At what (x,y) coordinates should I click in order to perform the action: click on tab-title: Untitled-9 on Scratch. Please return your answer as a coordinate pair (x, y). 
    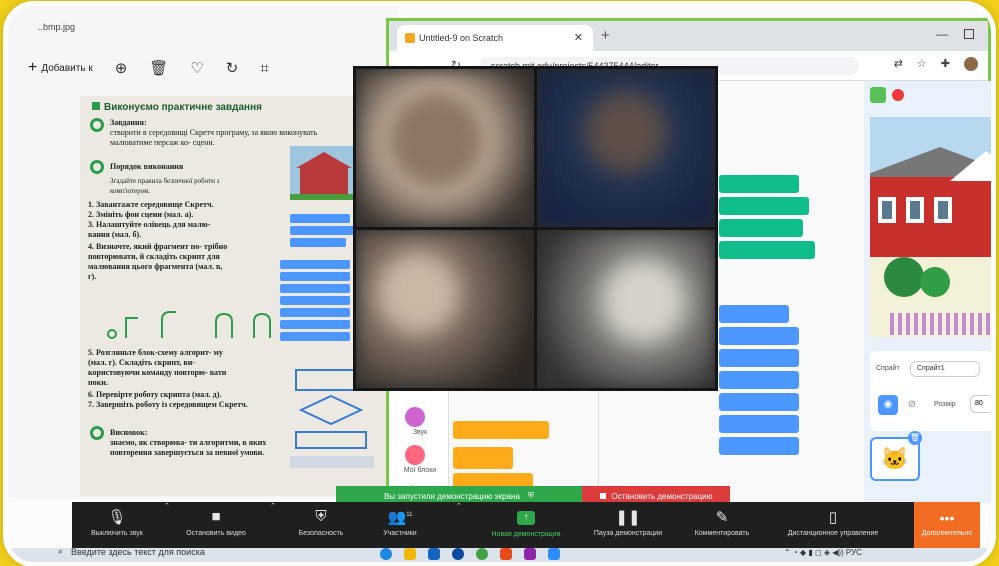
    Looking at the image, I should click on (461, 38).